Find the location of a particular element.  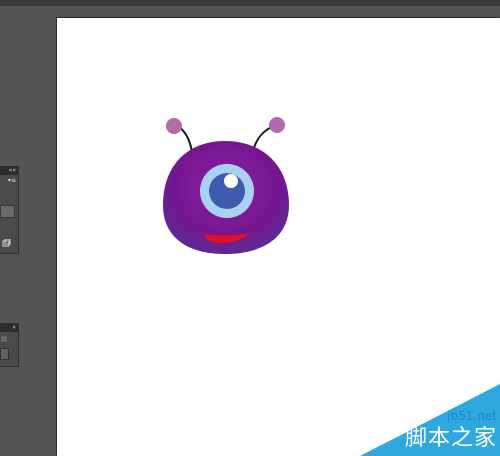

watermark-triangle is located at coordinates (430, 420).